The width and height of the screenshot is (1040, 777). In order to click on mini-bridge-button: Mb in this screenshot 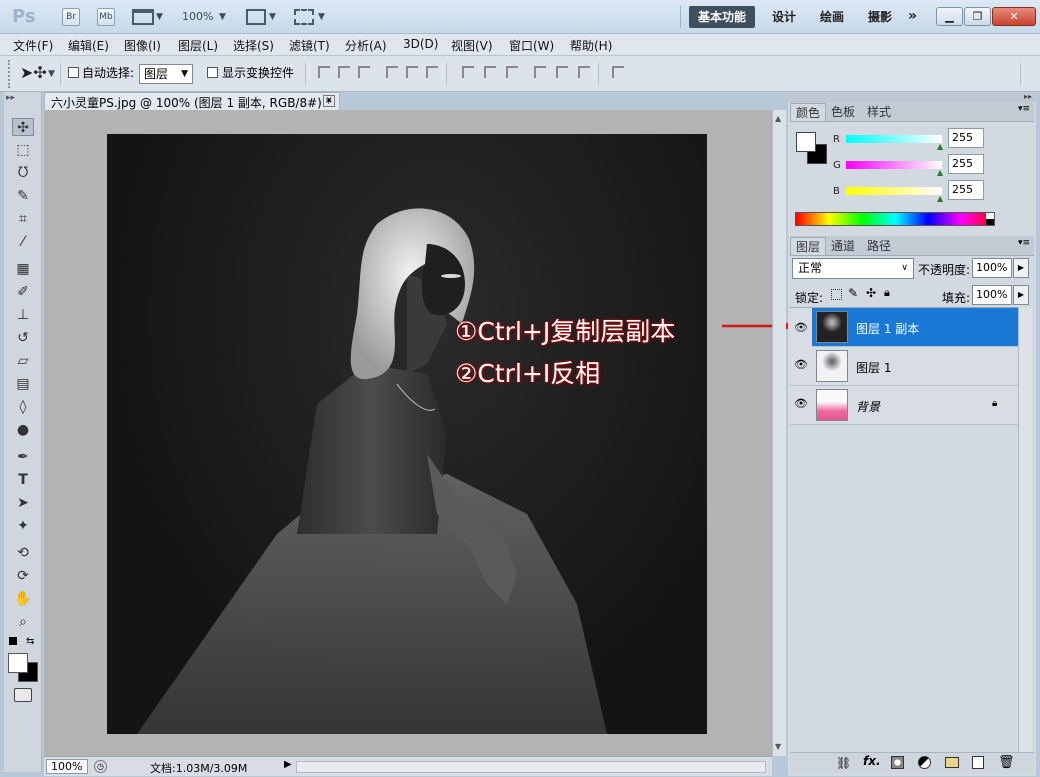, I will do `click(106, 17)`.